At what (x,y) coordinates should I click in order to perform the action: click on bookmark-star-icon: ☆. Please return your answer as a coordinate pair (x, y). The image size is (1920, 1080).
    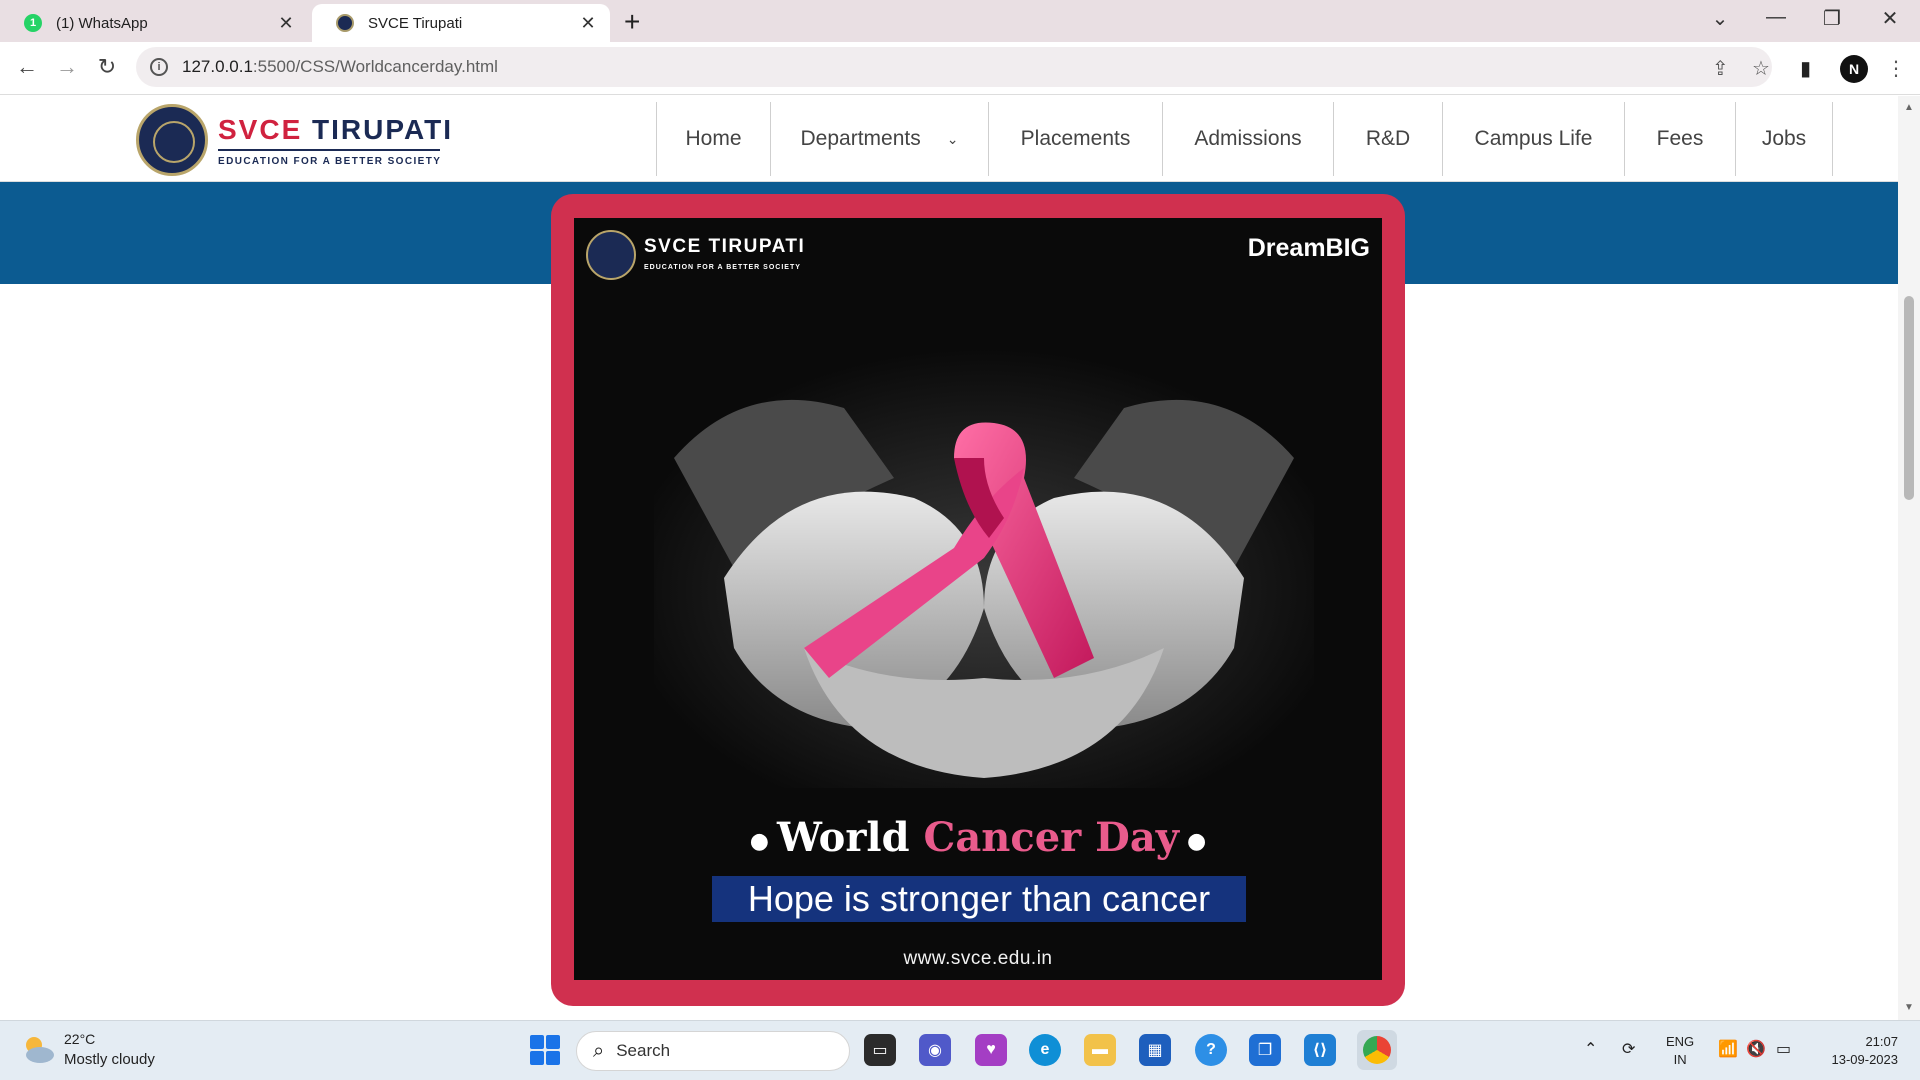
    Looking at the image, I should click on (1761, 68).